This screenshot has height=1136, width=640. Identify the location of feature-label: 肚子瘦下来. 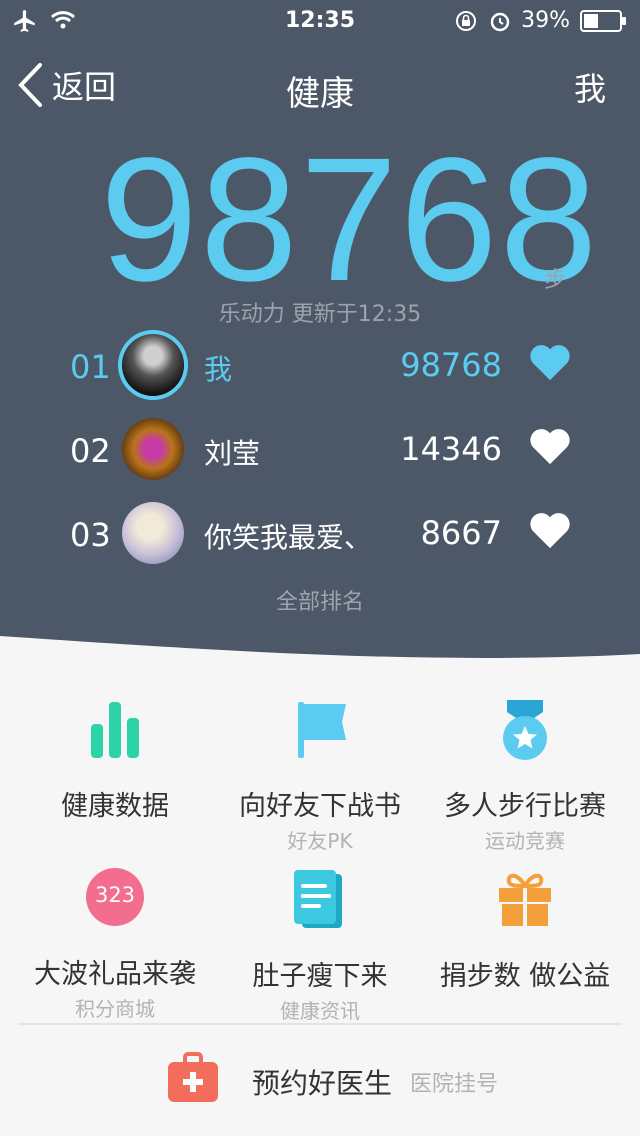
(320, 976).